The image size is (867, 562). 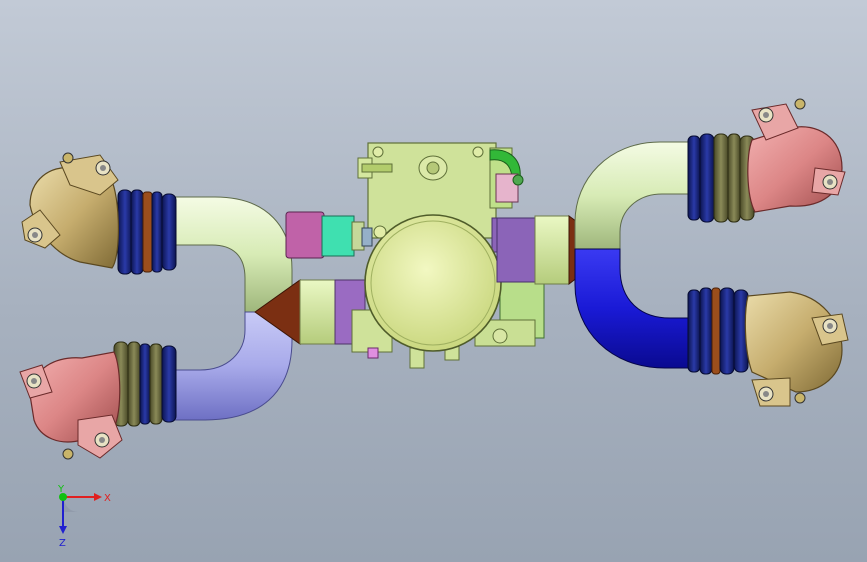 I want to click on triad-plane-shading, so click(x=71, y=505).